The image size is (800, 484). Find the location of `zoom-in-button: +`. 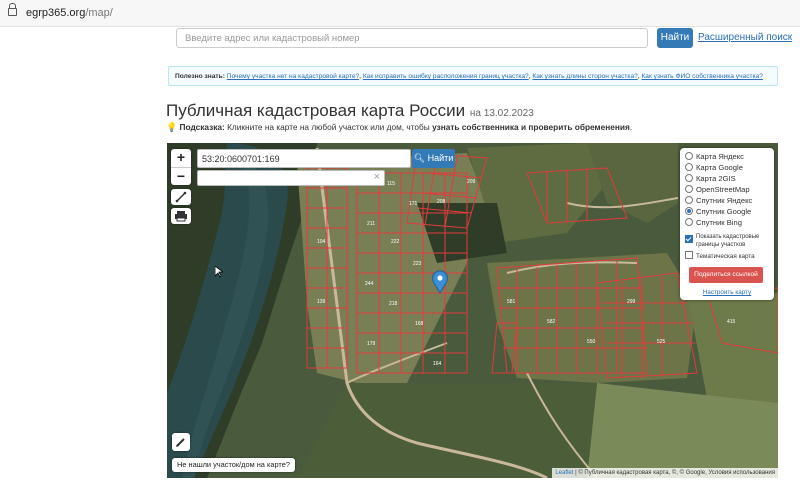

zoom-in-button: + is located at coordinates (181, 158).